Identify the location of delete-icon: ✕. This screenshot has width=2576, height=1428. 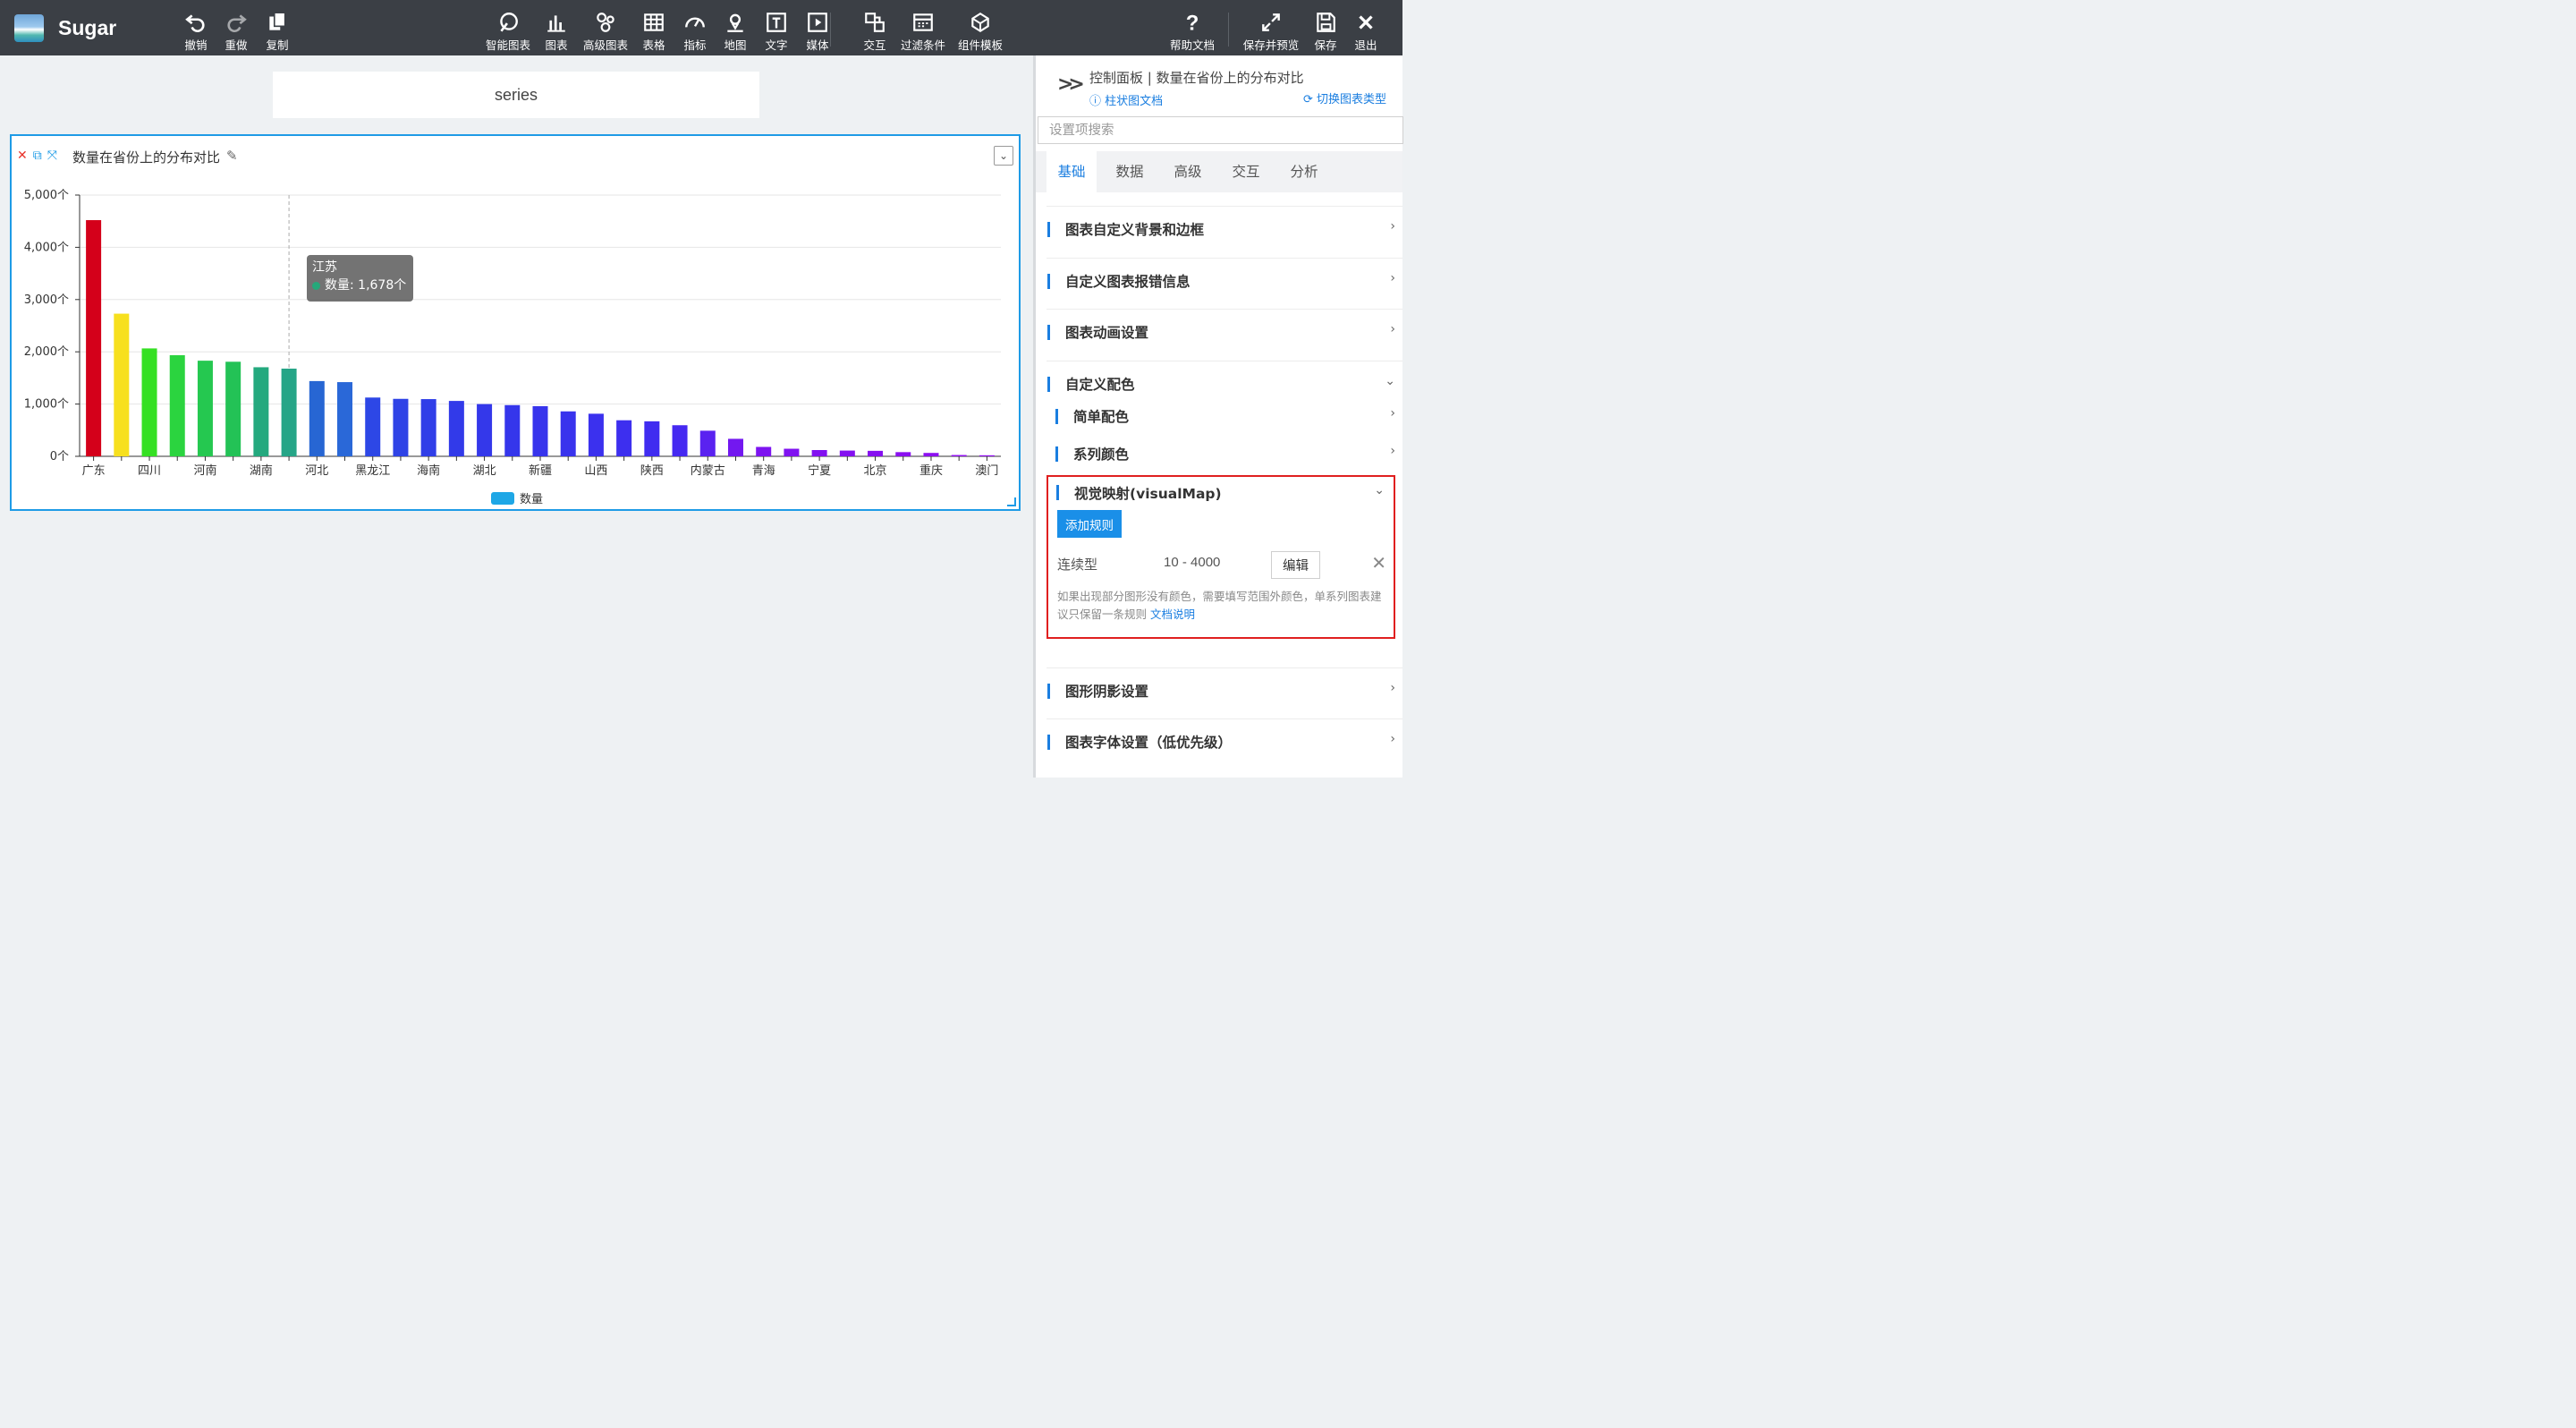
(22, 156).